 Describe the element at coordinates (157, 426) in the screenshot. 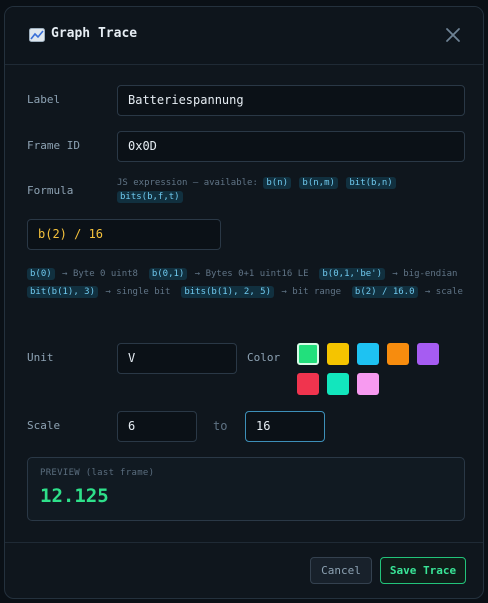

I see `scale-min-input: 6` at that location.